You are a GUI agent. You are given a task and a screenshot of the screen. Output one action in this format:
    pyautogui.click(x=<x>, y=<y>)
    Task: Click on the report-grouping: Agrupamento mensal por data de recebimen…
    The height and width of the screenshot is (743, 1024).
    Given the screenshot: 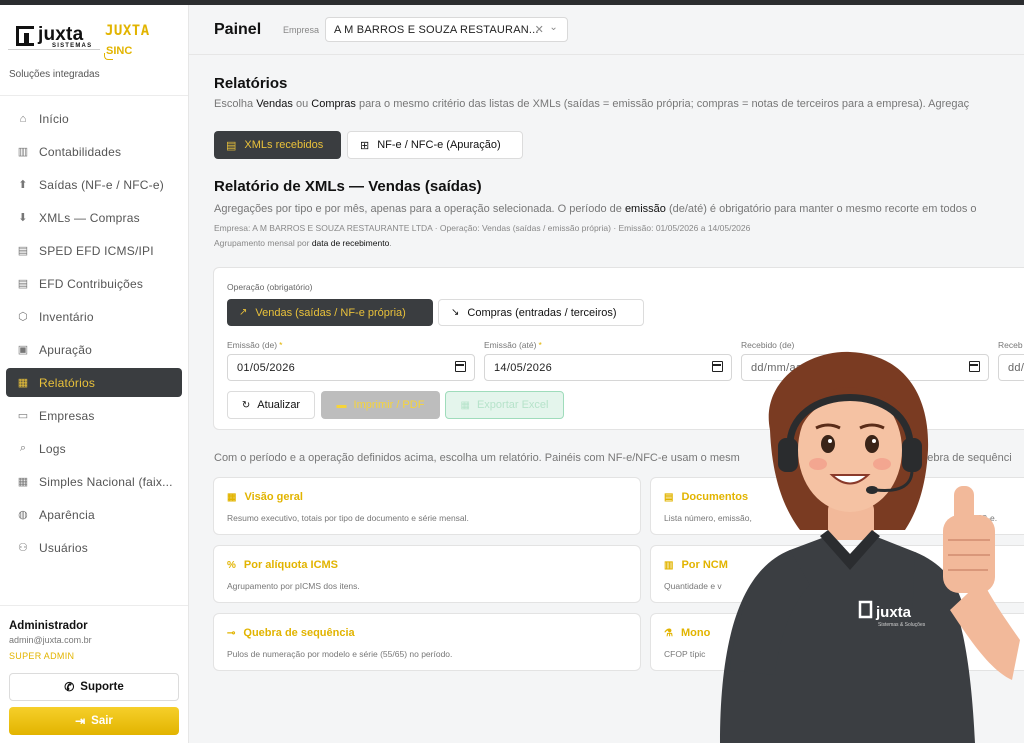 What is the action you would take?
    pyautogui.click(x=303, y=243)
    